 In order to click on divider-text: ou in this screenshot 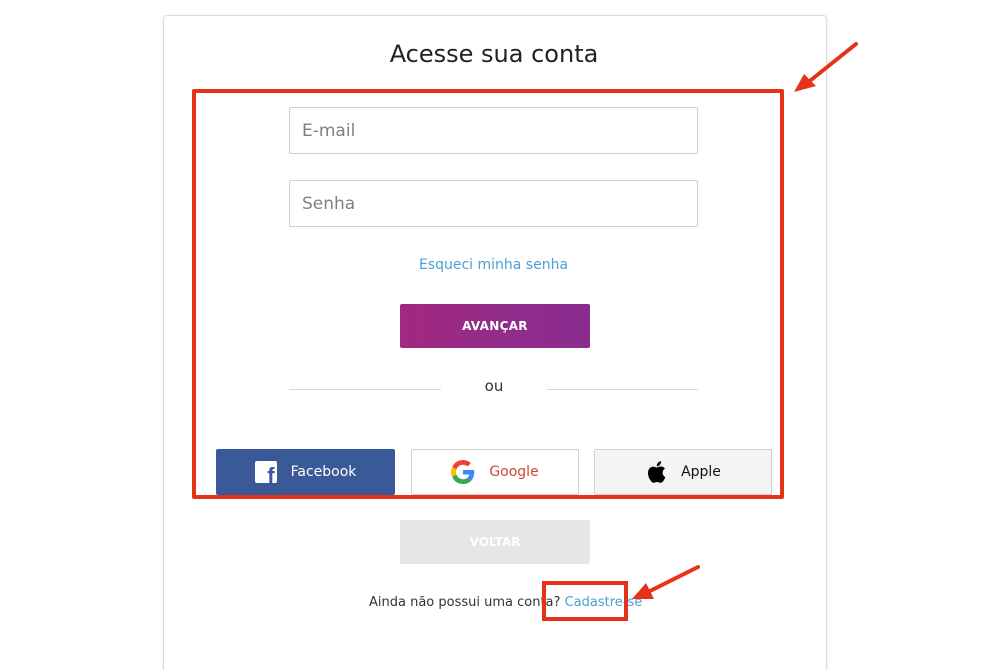, I will do `click(494, 386)`.